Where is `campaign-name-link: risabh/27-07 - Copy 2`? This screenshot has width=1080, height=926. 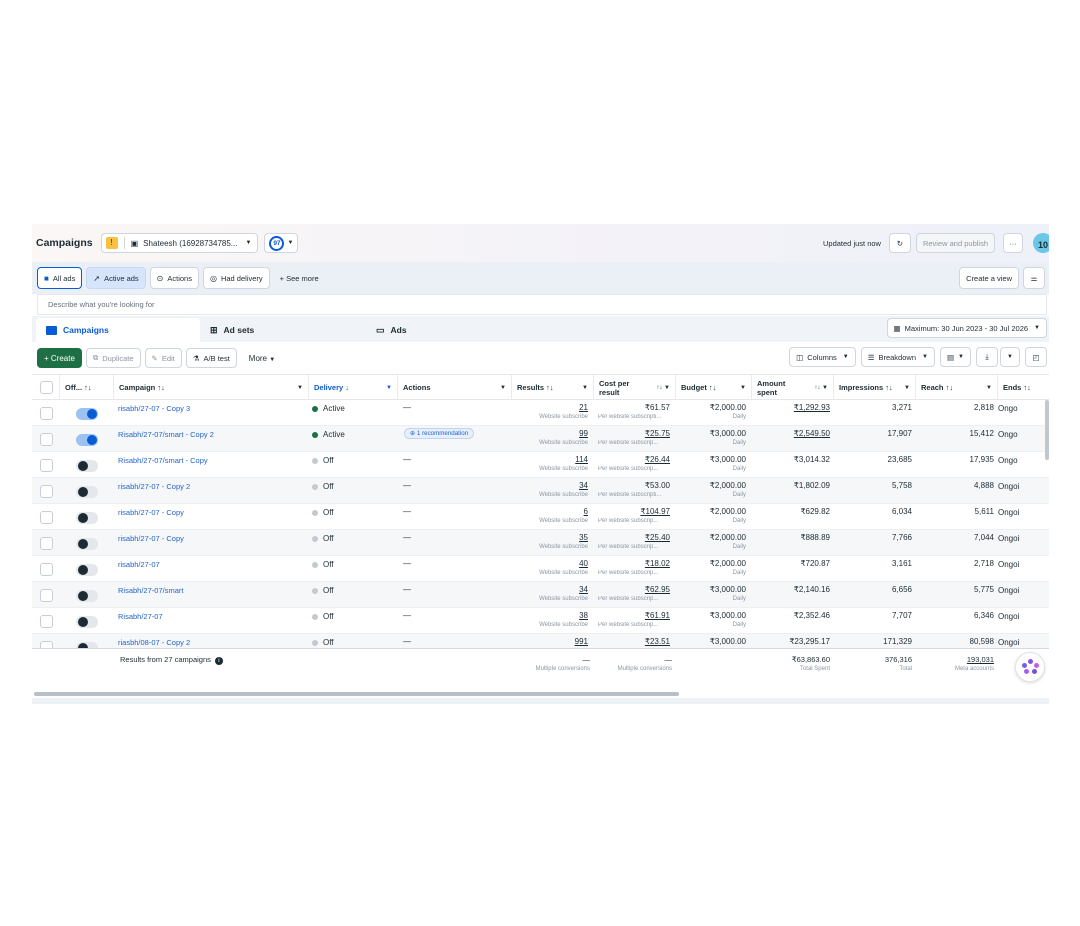
campaign-name-link: risabh/27-07 - Copy 2 is located at coordinates (154, 486).